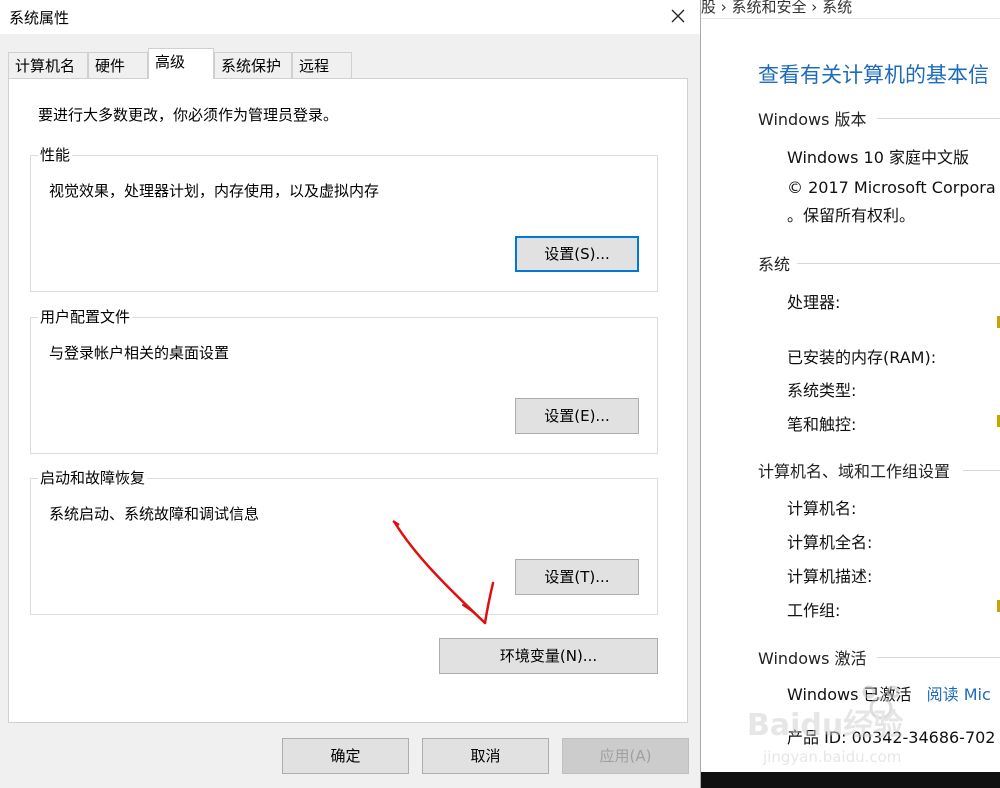  Describe the element at coordinates (214, 191) in the screenshot. I see `performance-desc: 视觉效果，处理器计划，内存使用，以及虚拟内存` at that location.